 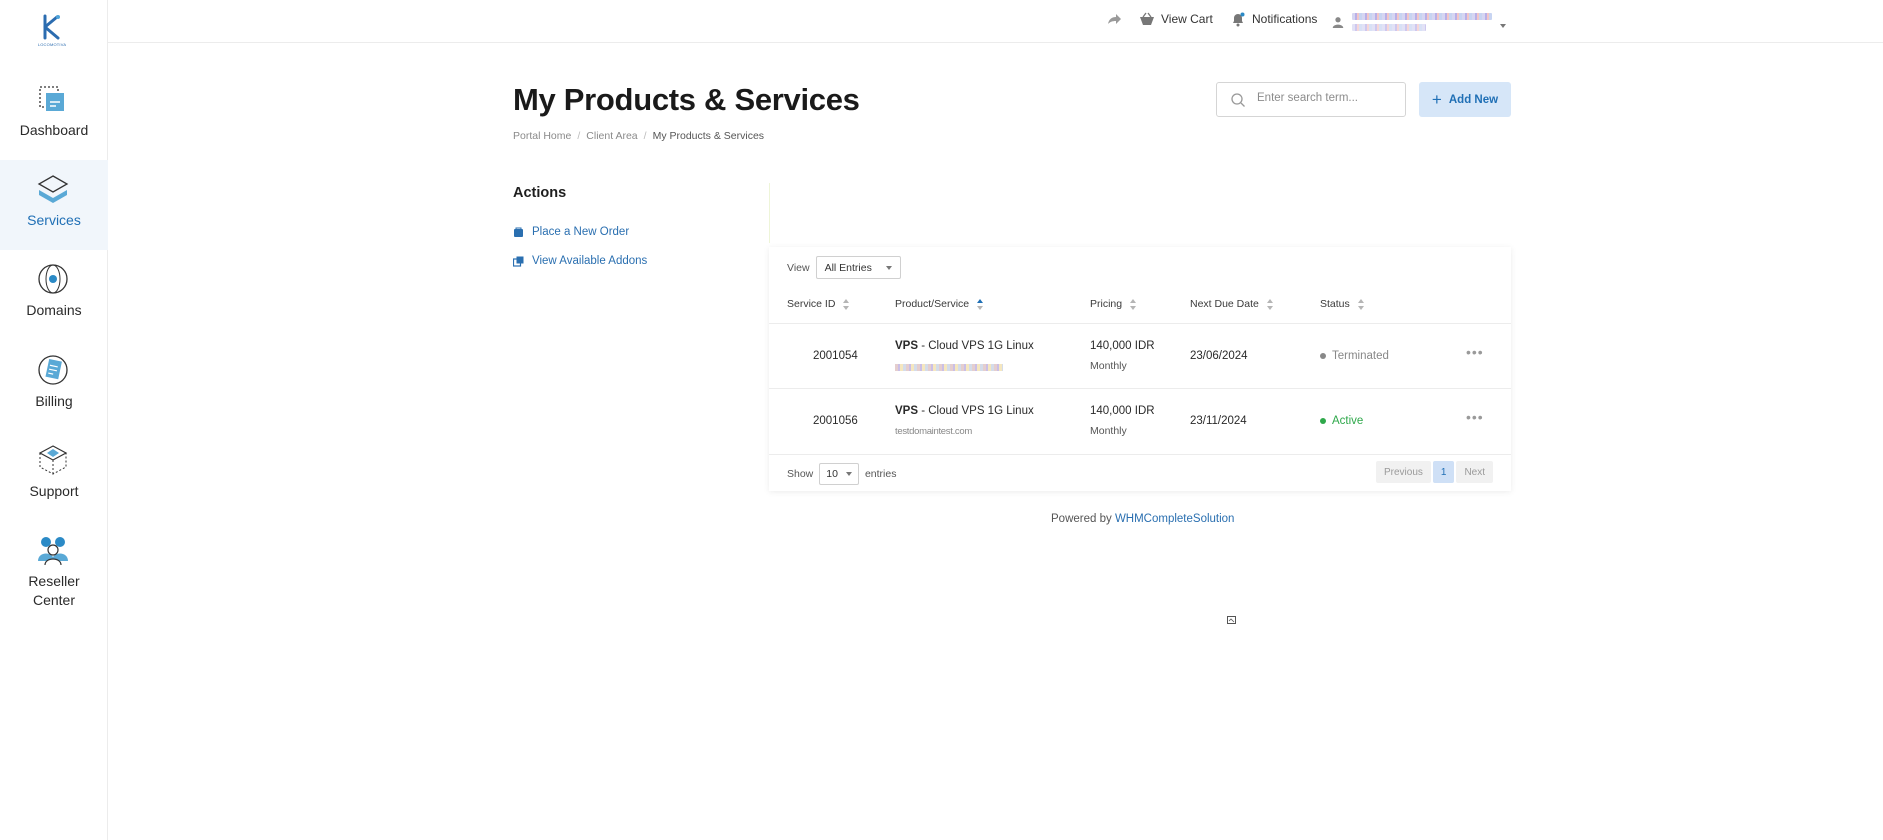 What do you see at coordinates (1140, 472) in the screenshot?
I see `table-footer: Show 10 entries Previous 1 Next` at bounding box center [1140, 472].